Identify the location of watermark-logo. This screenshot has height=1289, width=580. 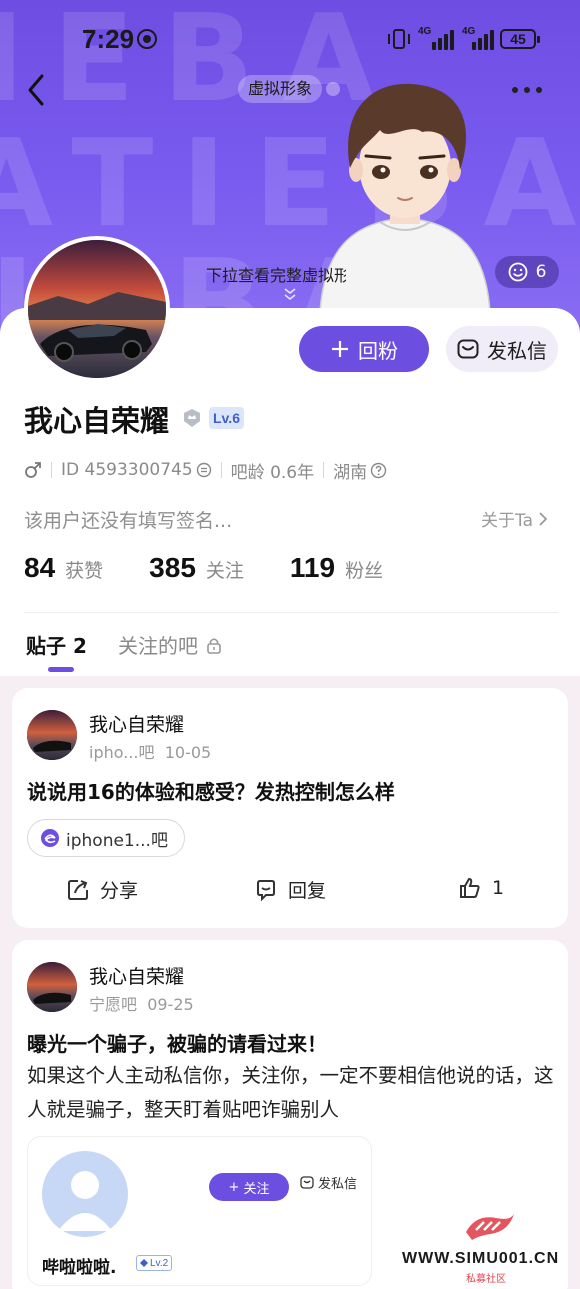
(490, 1227).